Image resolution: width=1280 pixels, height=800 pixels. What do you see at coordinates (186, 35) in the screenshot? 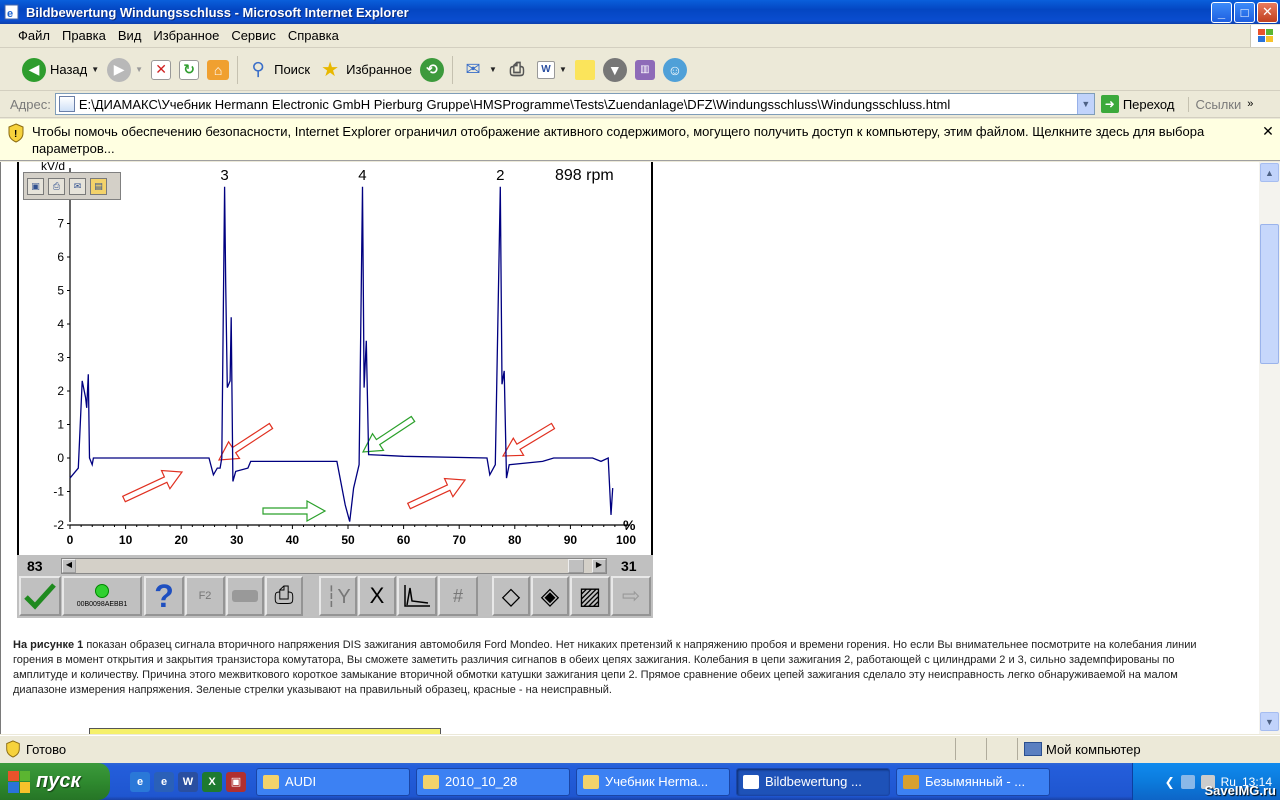
I see `menu-favorites: Избранное` at bounding box center [186, 35].